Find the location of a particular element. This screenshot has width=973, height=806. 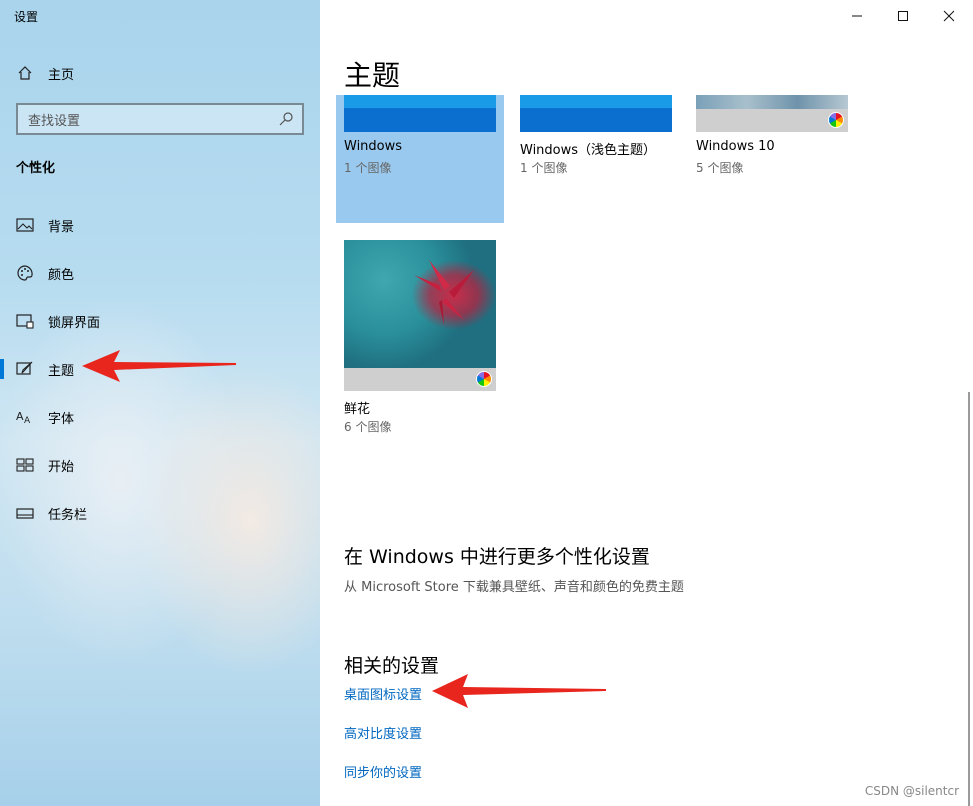

more-personalization-heading: 在 Windows 中进行更多个性化设置 is located at coordinates (497, 557).